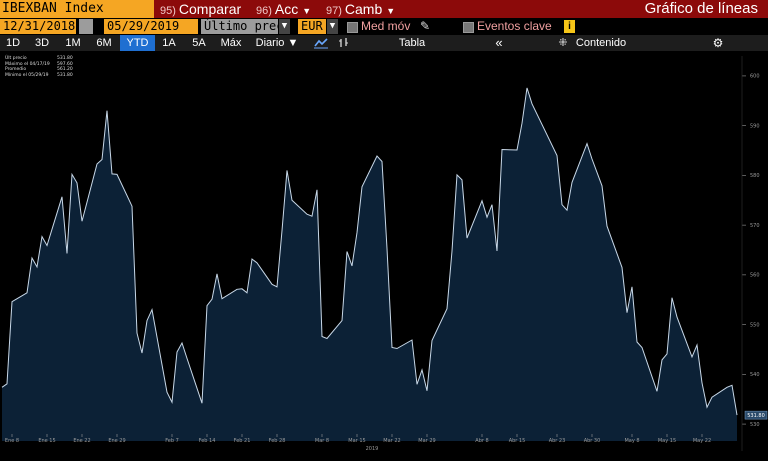 This screenshot has height=461, width=768. What do you see at coordinates (322, 441) in the screenshot?
I see `x-tick-label: Mar 8` at bounding box center [322, 441].